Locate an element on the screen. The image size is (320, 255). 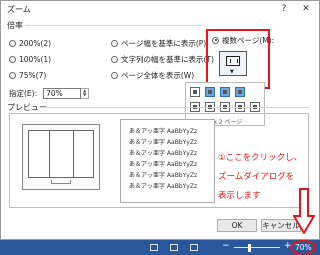
radio-75-percent: 75%(7) is located at coordinates (27, 75).